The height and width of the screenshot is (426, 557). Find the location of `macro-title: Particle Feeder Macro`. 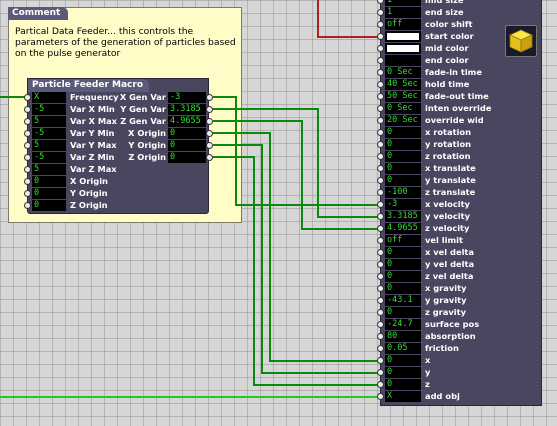

macro-title: Particle Feeder Macro is located at coordinates (89, 85).